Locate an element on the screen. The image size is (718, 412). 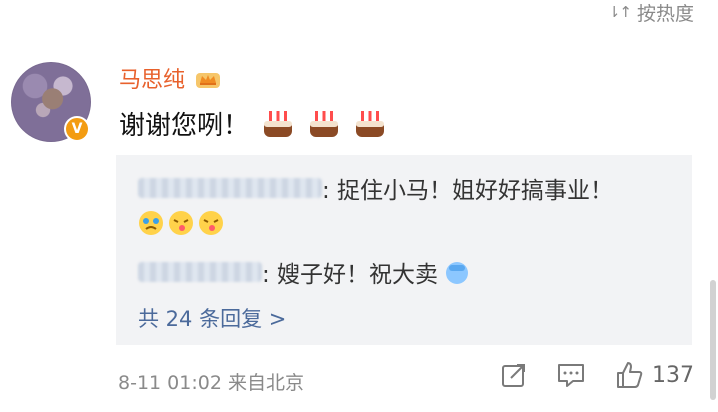
reply-text: : 捉住小马！姐好好搞事业！ is located at coordinates (468, 191).